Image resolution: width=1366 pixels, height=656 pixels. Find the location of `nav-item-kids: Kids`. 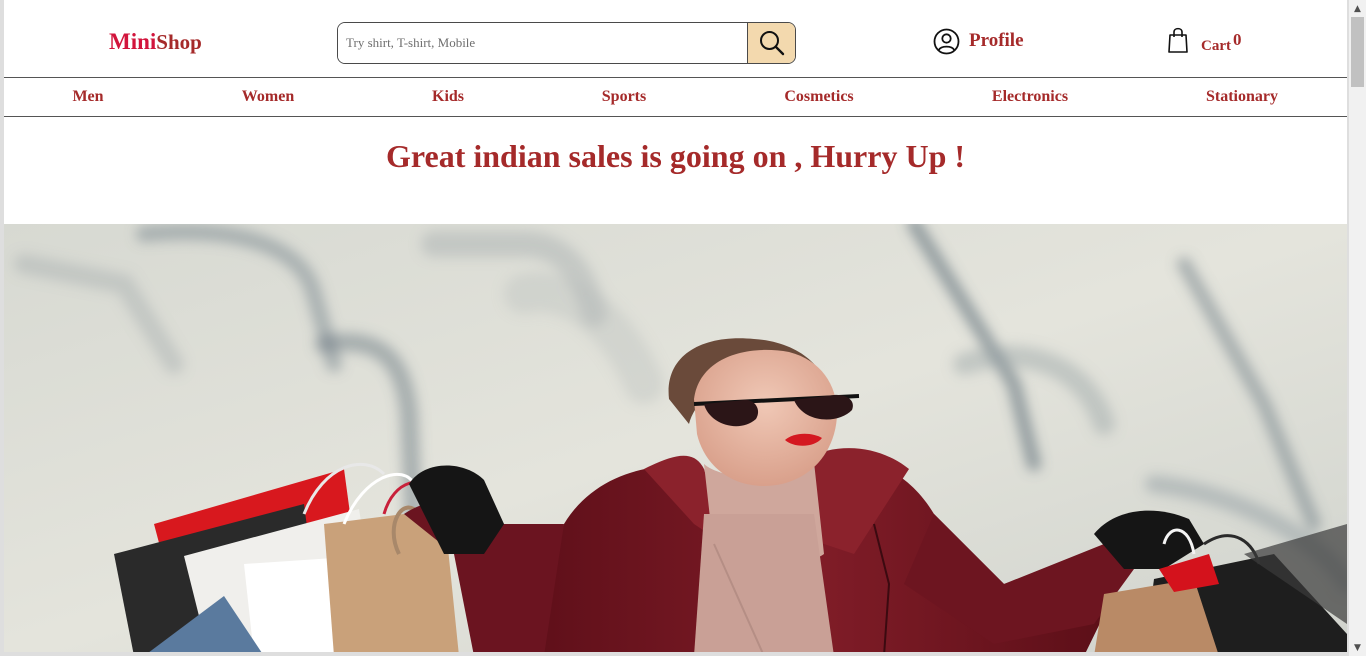

nav-item-kids: Kids is located at coordinates (448, 97).